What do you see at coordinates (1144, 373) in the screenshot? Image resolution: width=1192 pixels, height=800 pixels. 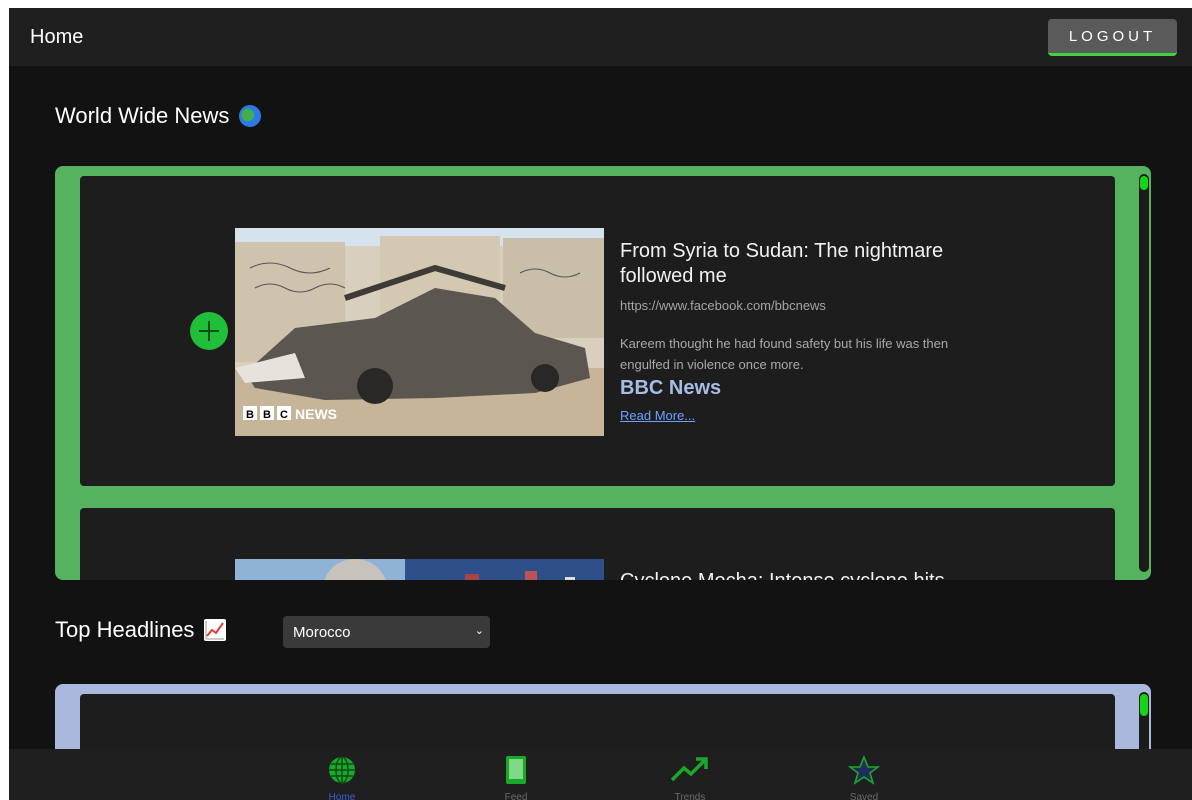 I see `carousel-scrollbar` at bounding box center [1144, 373].